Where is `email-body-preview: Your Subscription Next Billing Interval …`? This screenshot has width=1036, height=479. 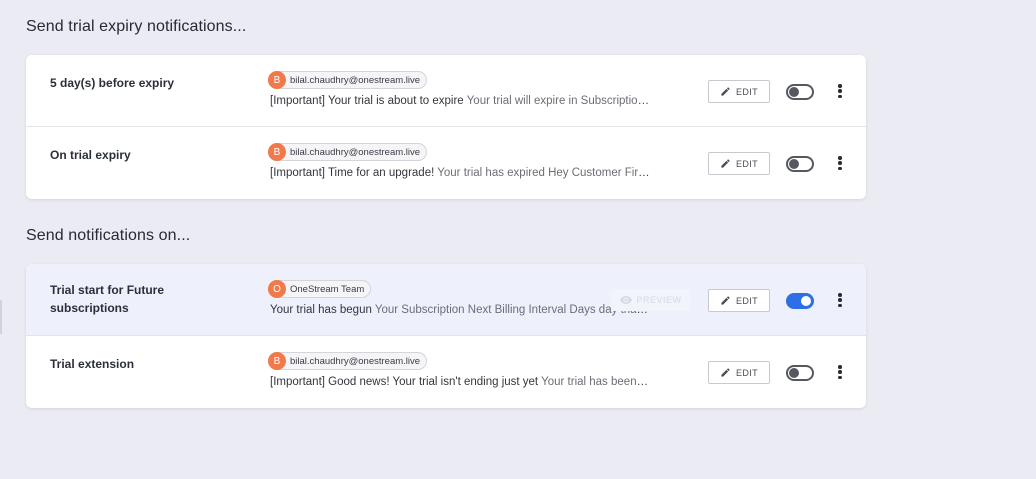 email-body-preview: Your Subscription Next Billing Interval … is located at coordinates (512, 310).